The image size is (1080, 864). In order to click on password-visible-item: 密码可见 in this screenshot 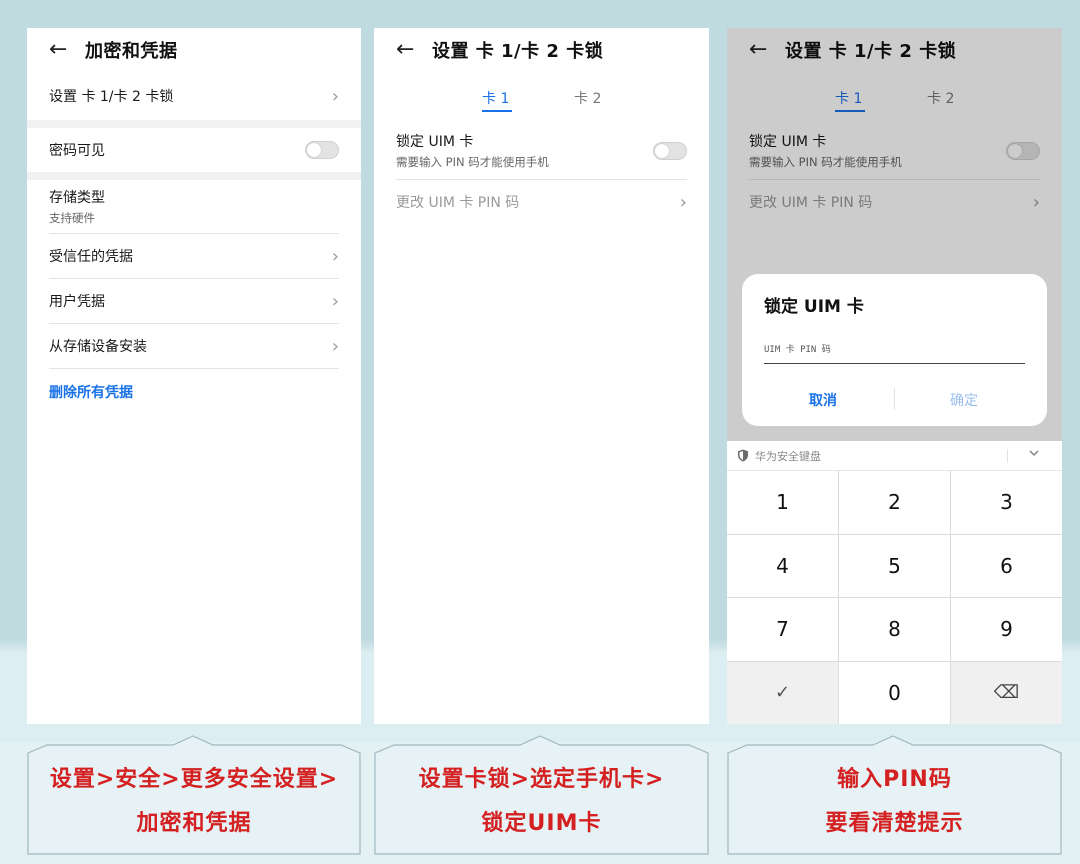, I will do `click(194, 150)`.